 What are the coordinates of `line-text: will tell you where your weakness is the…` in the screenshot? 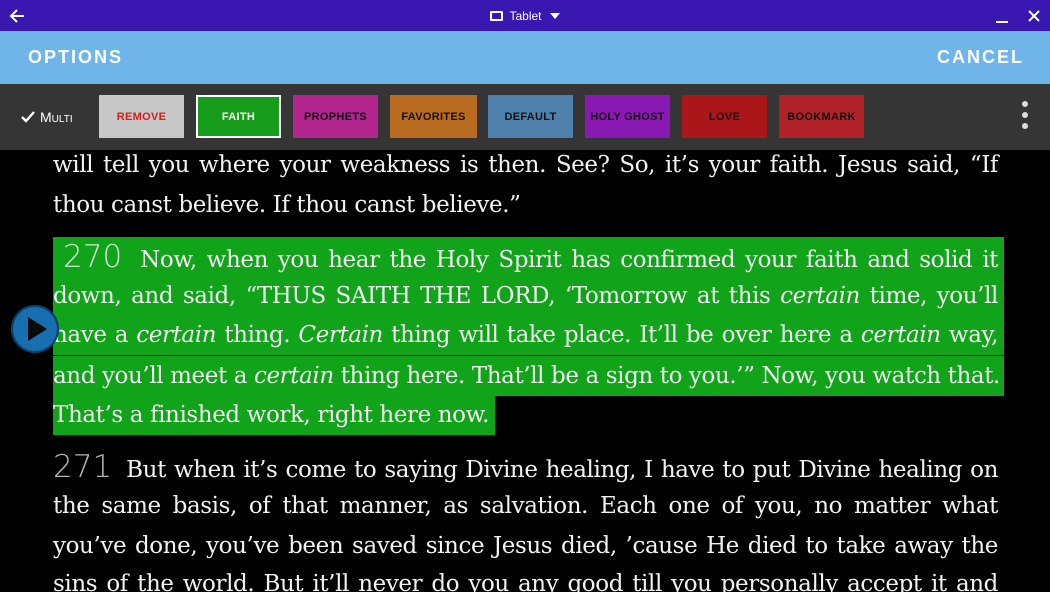 It's located at (525, 165).